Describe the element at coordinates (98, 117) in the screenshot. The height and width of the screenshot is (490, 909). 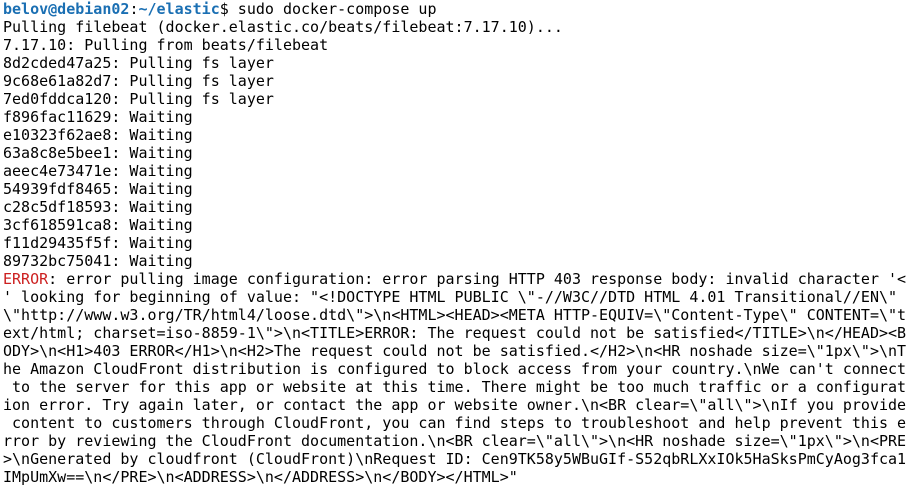
I see `output-line: f896fac11629: Waiting` at that location.